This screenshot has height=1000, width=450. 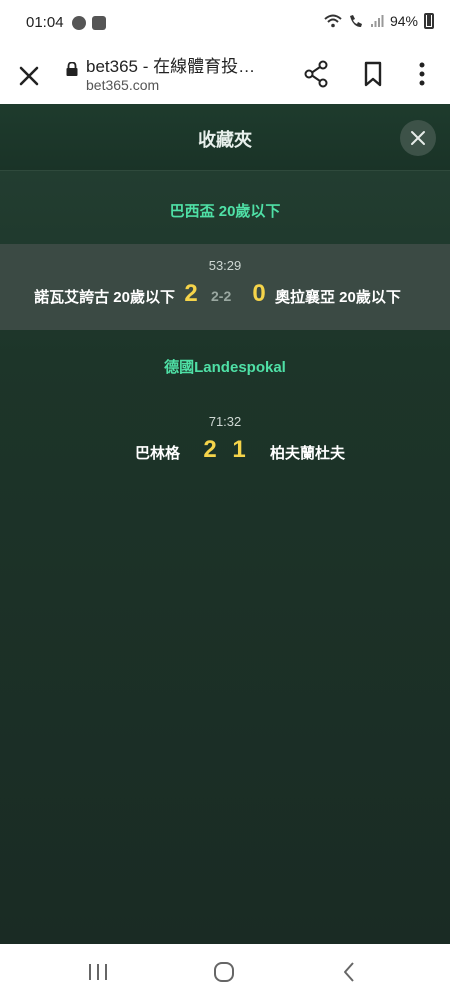 I want to click on match-row: 71:32 巴林格 2 1 柏夫蘭杜夫, so click(x=225, y=443).